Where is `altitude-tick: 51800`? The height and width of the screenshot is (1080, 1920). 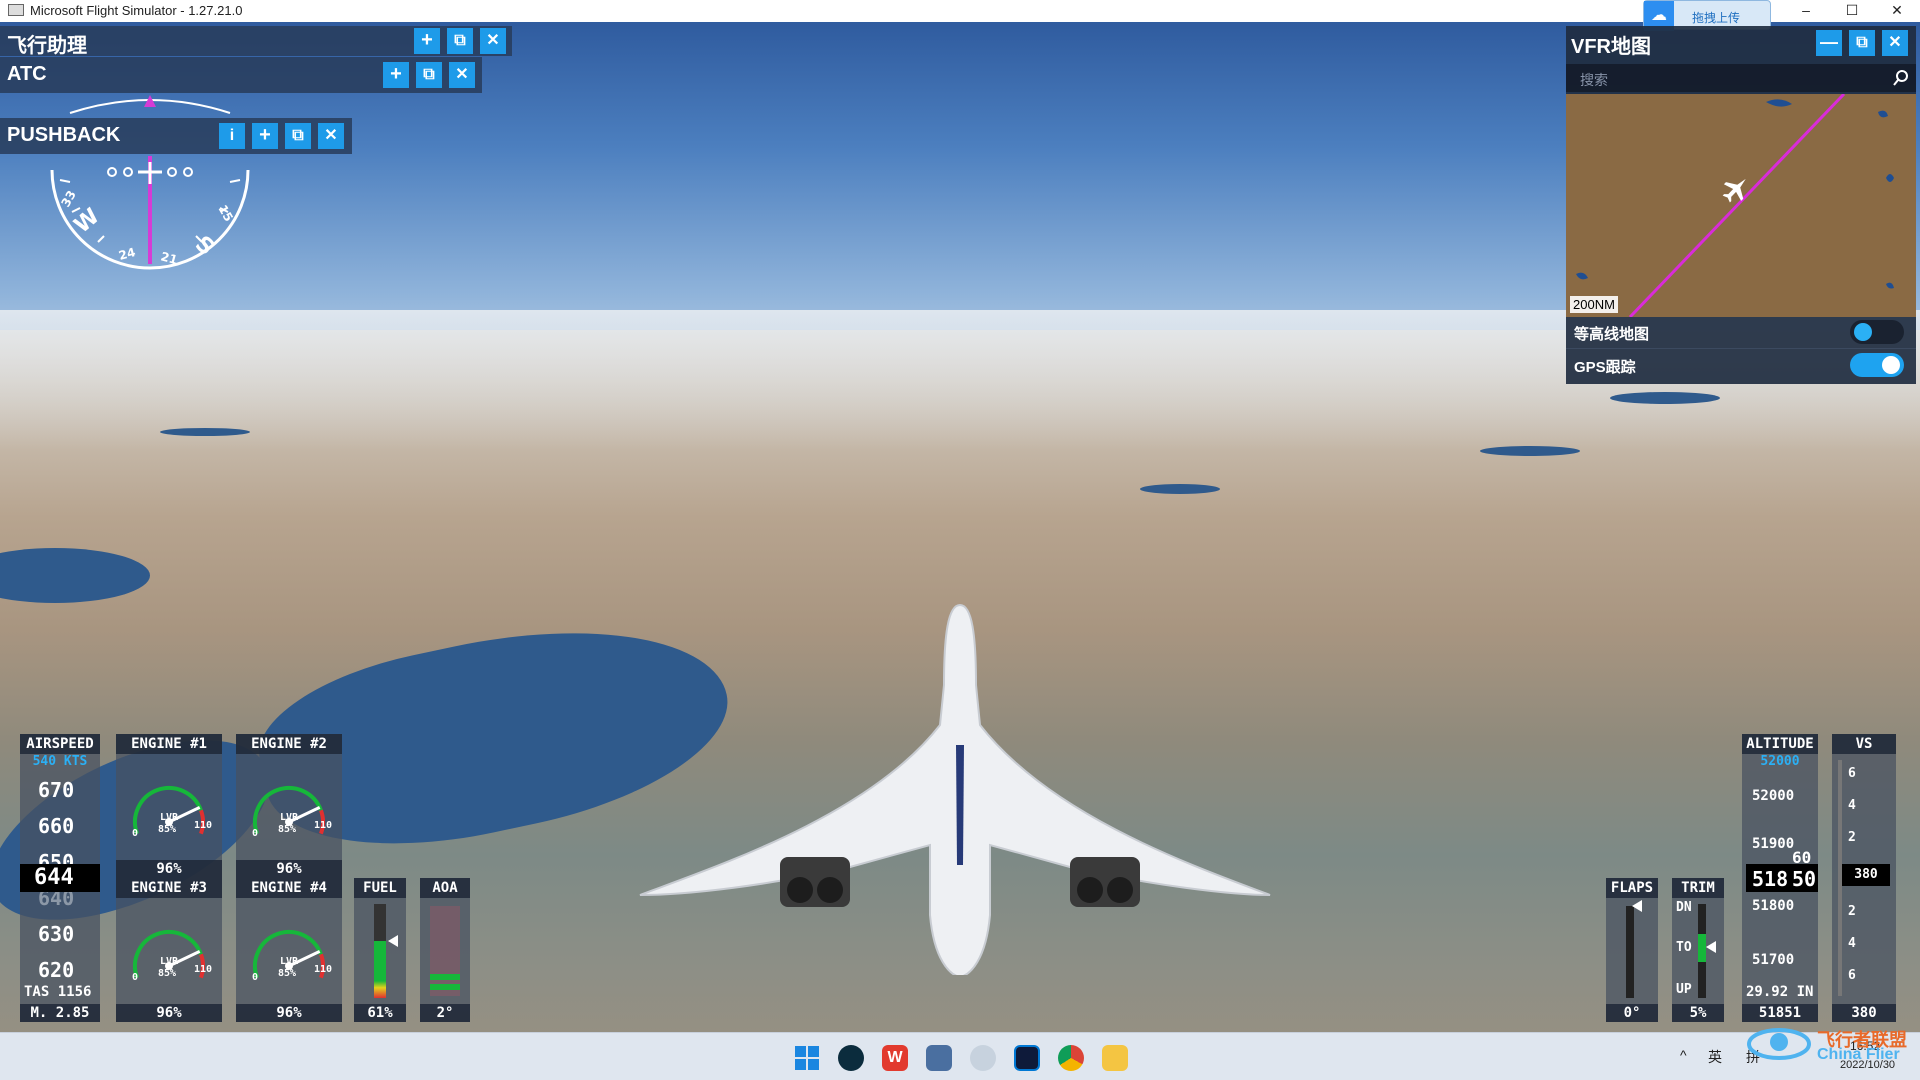 altitude-tick: 51800 is located at coordinates (1773, 906).